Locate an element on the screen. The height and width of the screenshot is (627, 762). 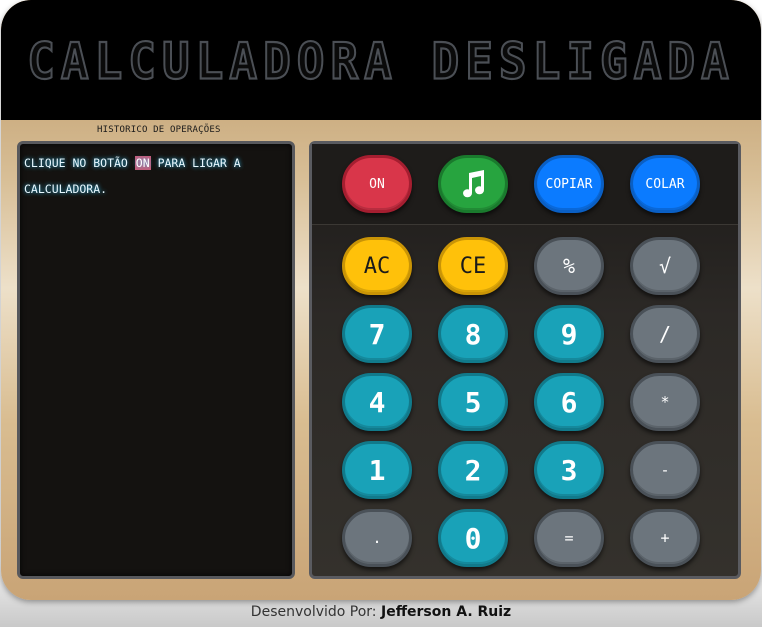
digit-4-button: 4 is located at coordinates (377, 402).